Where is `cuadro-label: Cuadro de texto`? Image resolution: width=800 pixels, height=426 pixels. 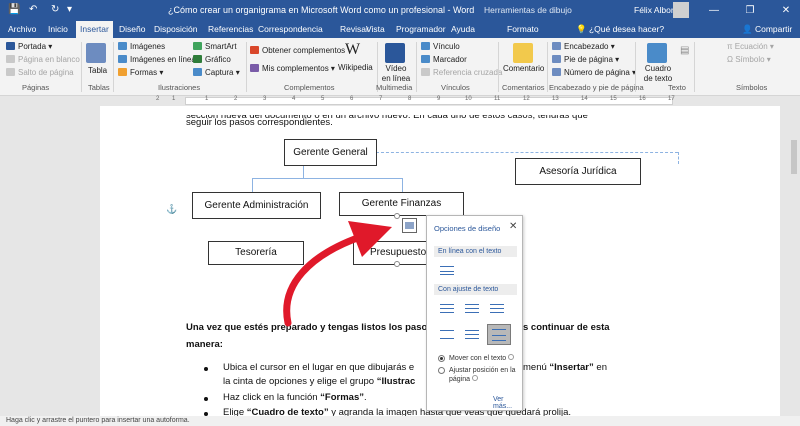
cuadro-label: Cuadro de texto is located at coordinates (658, 73).